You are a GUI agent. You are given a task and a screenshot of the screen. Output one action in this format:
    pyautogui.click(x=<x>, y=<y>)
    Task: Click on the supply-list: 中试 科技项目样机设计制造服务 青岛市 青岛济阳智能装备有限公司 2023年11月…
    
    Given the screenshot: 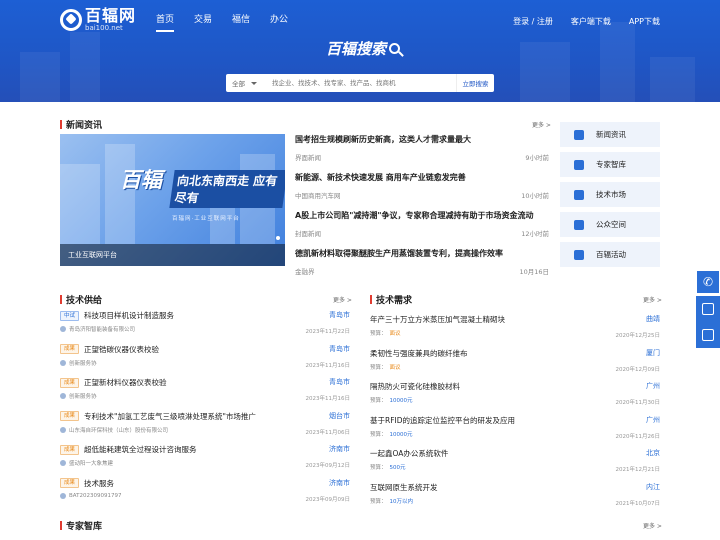 What is the action you would take?
    pyautogui.click(x=205, y=410)
    